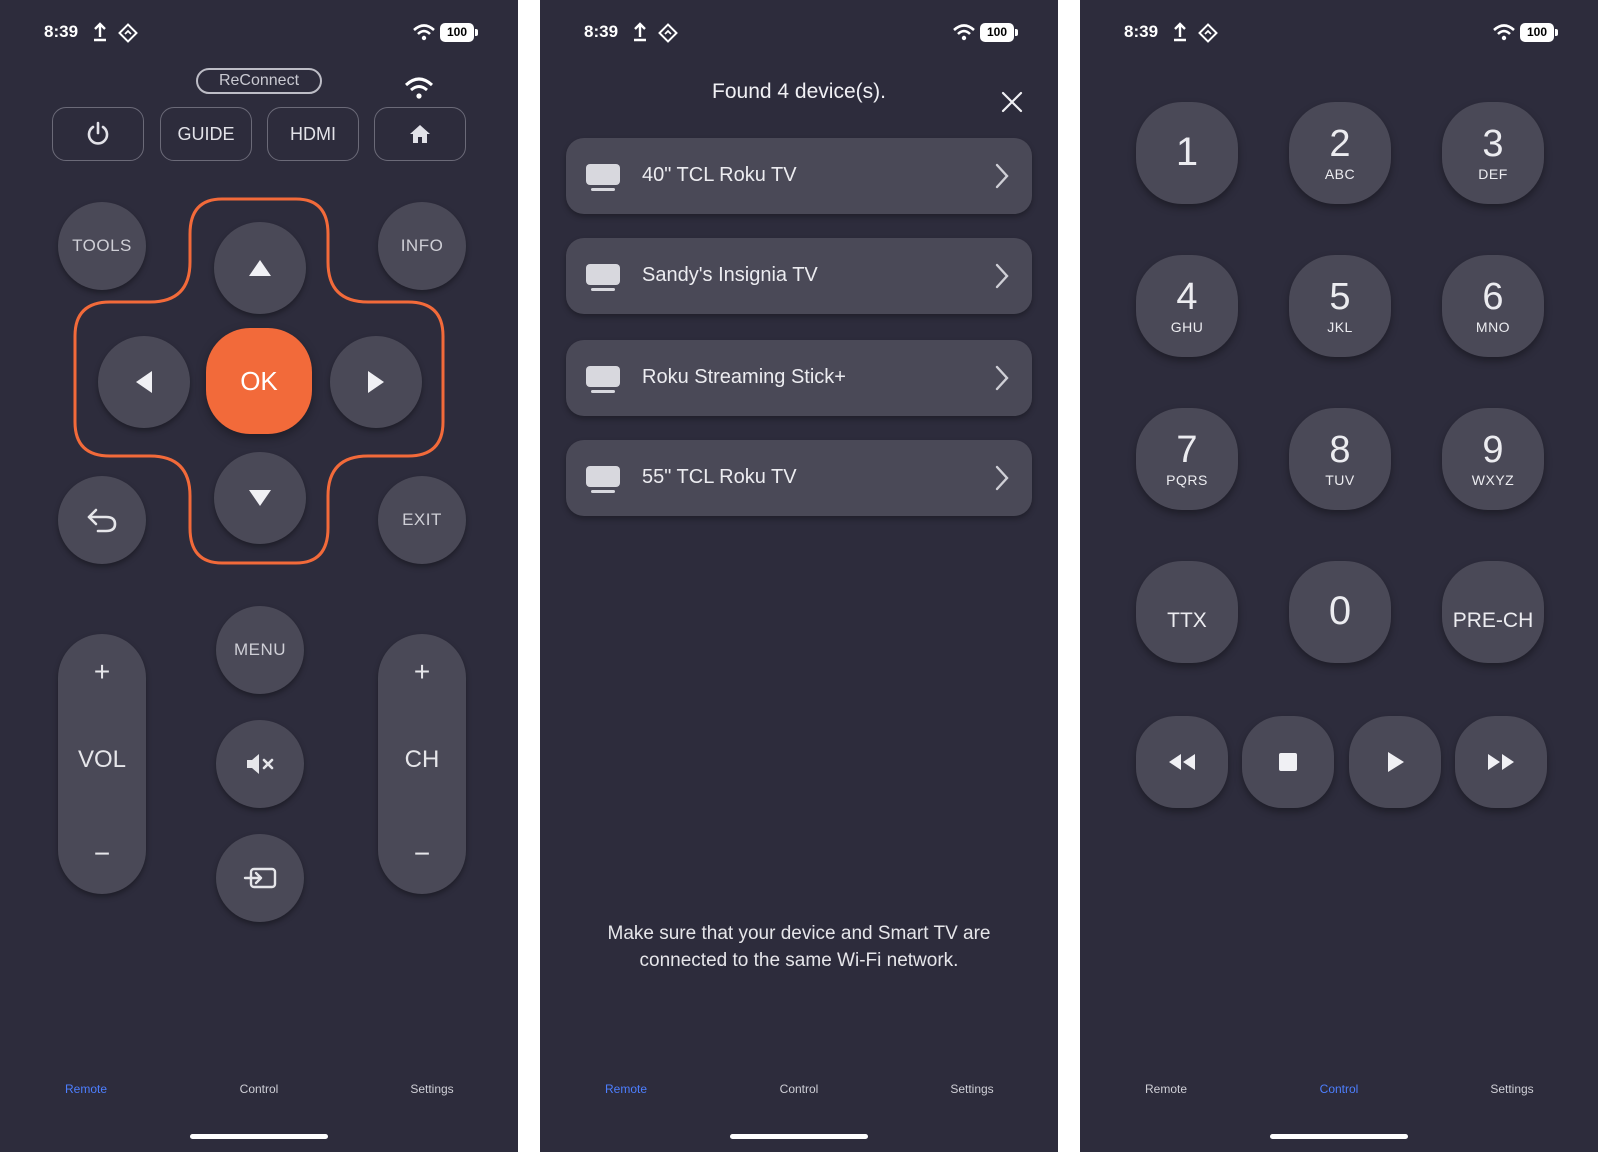 The height and width of the screenshot is (1152, 1600). I want to click on play-button, so click(1395, 762).